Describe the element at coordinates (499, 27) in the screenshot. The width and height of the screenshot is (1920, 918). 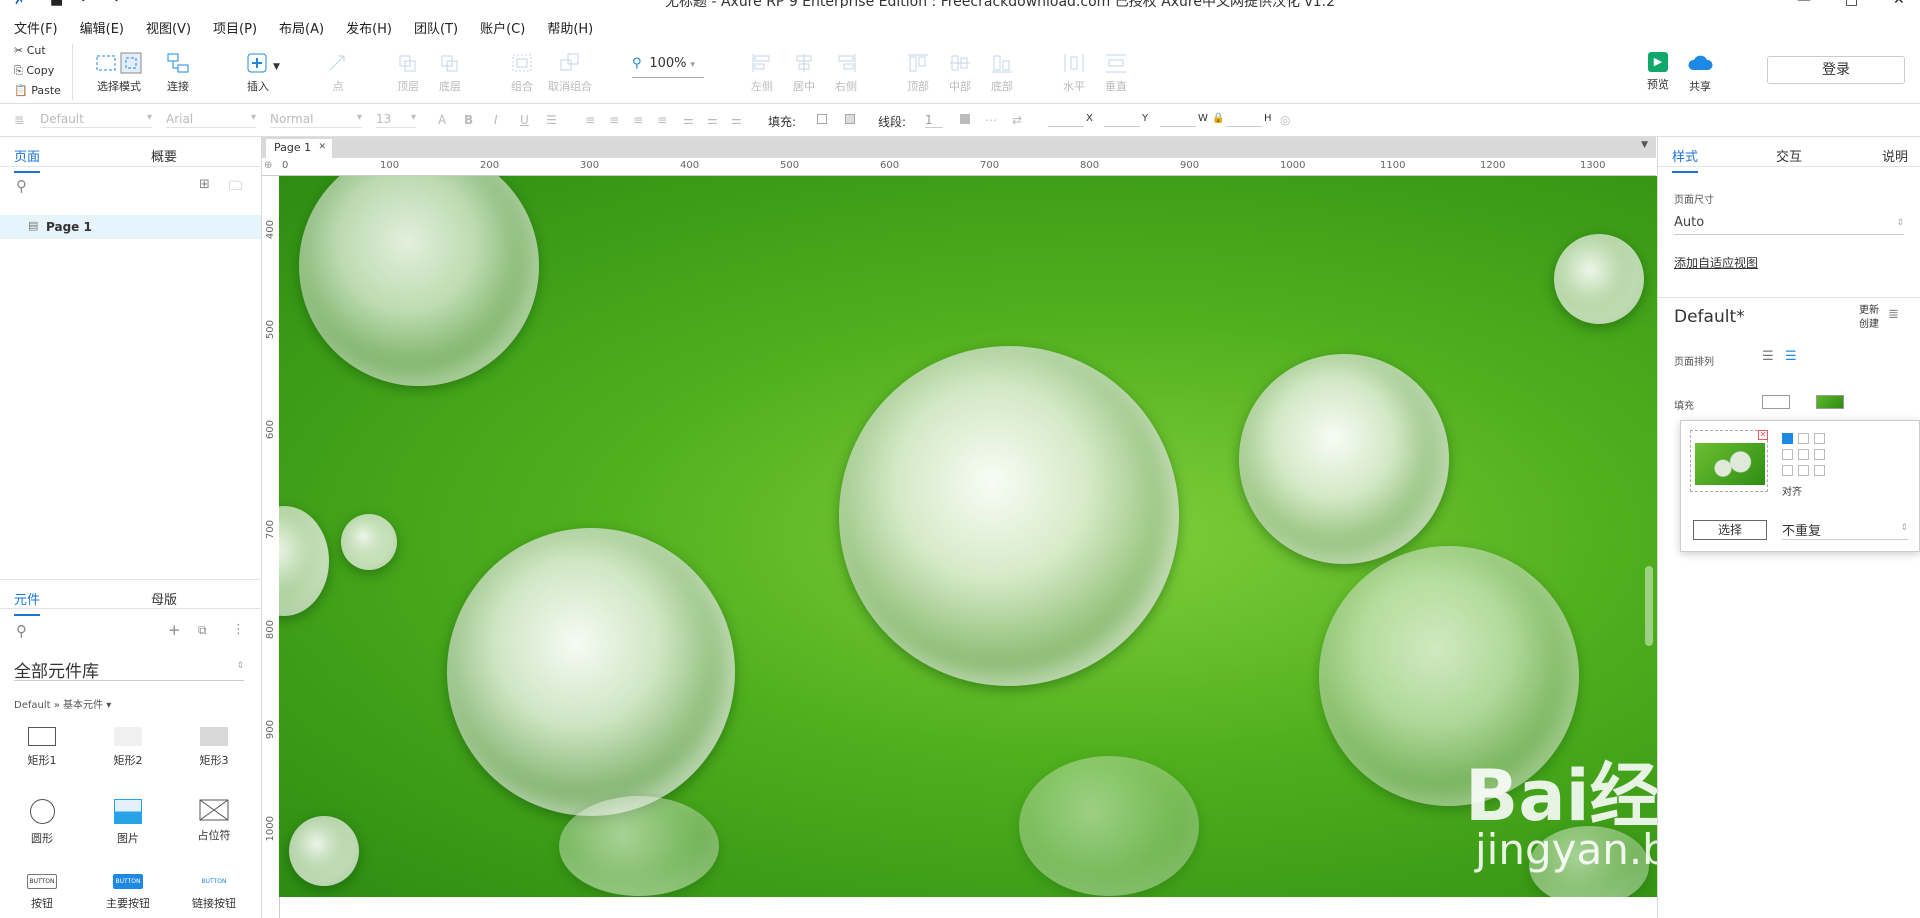
I see `menu-account: 账户(C)` at that location.